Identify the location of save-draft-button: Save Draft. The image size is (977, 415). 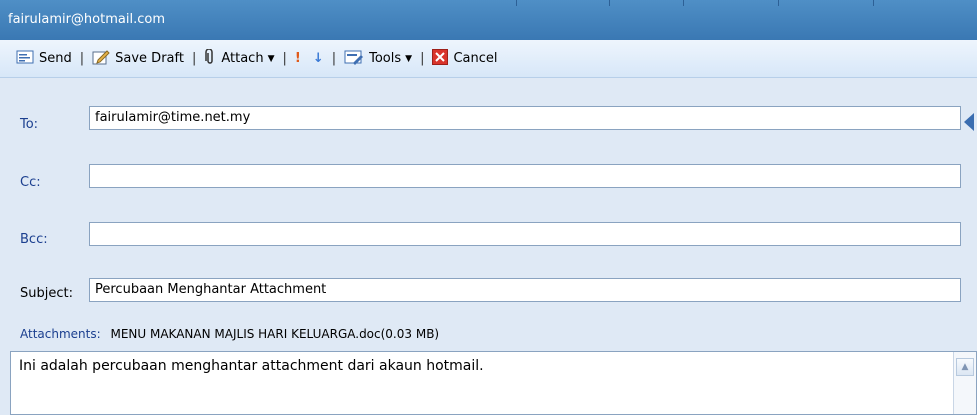
(138, 59).